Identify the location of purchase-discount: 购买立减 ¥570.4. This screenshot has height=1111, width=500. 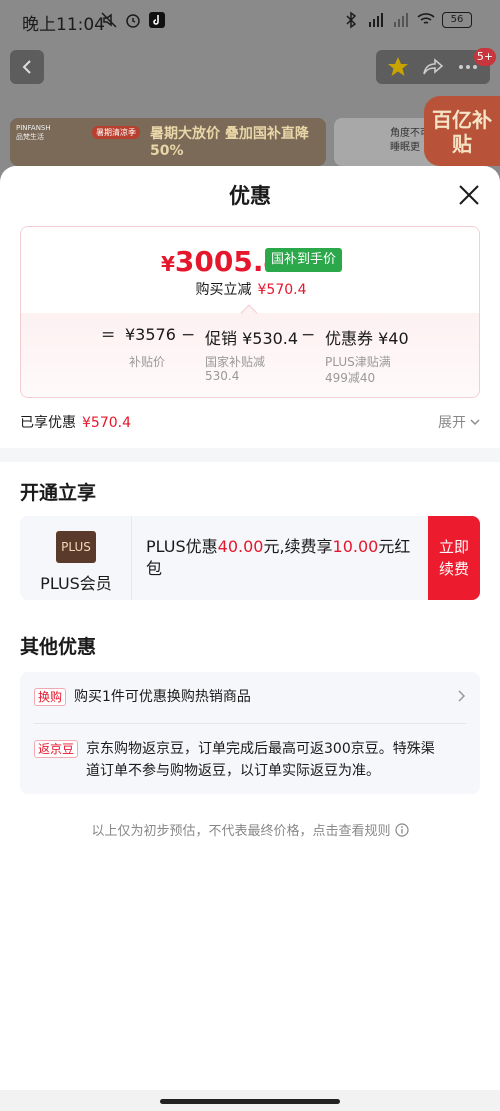
(250, 289).